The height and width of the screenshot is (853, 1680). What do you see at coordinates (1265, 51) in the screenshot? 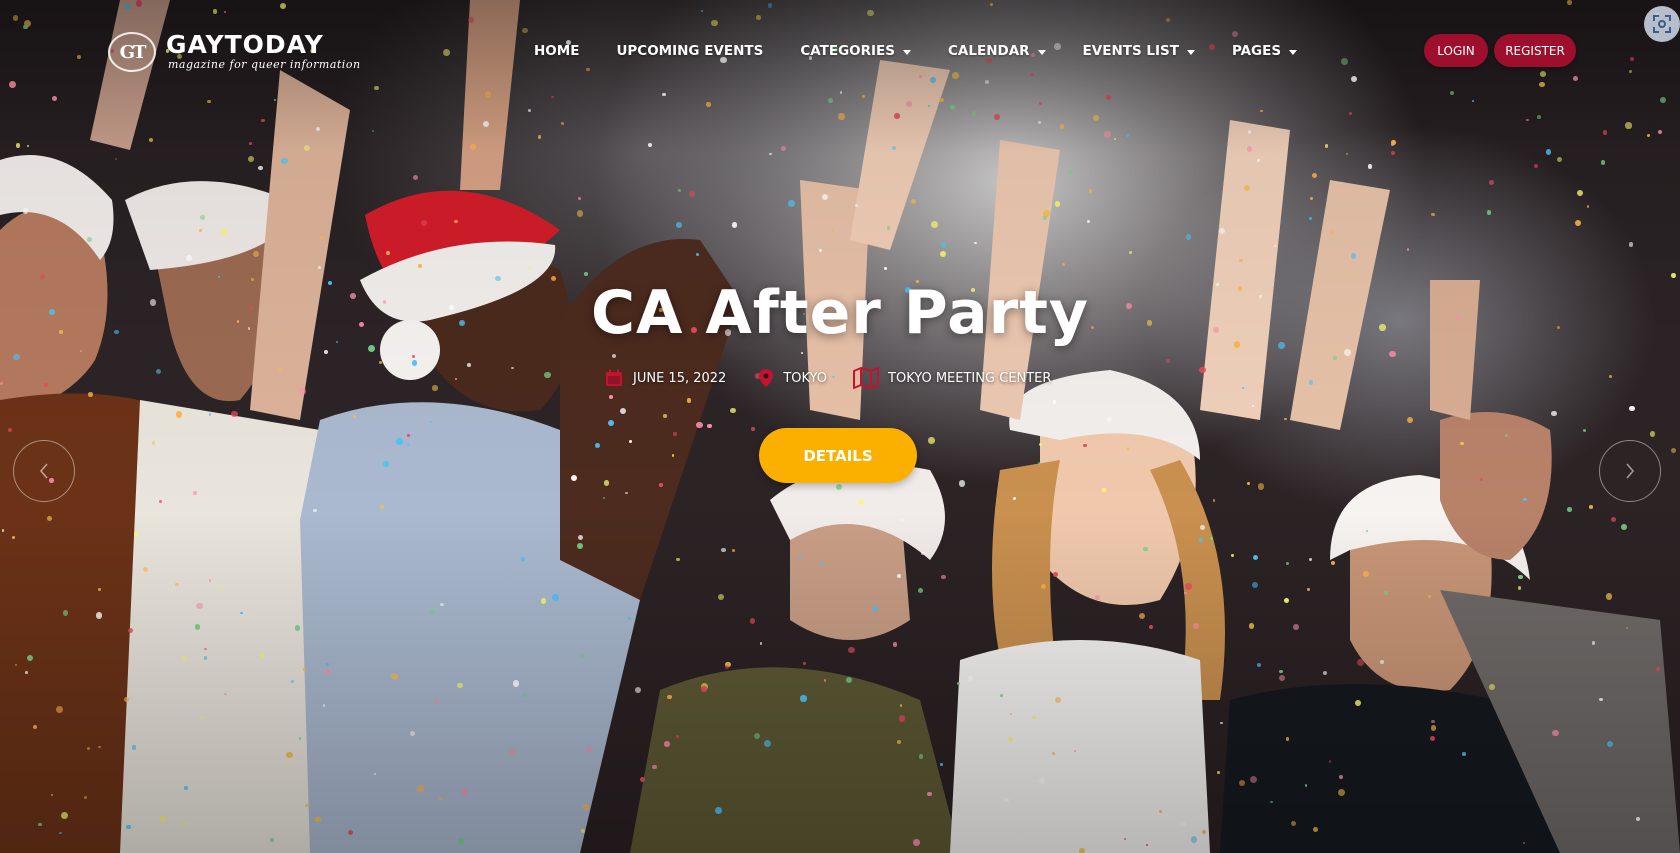
I see `nav-pages: PAGES` at bounding box center [1265, 51].